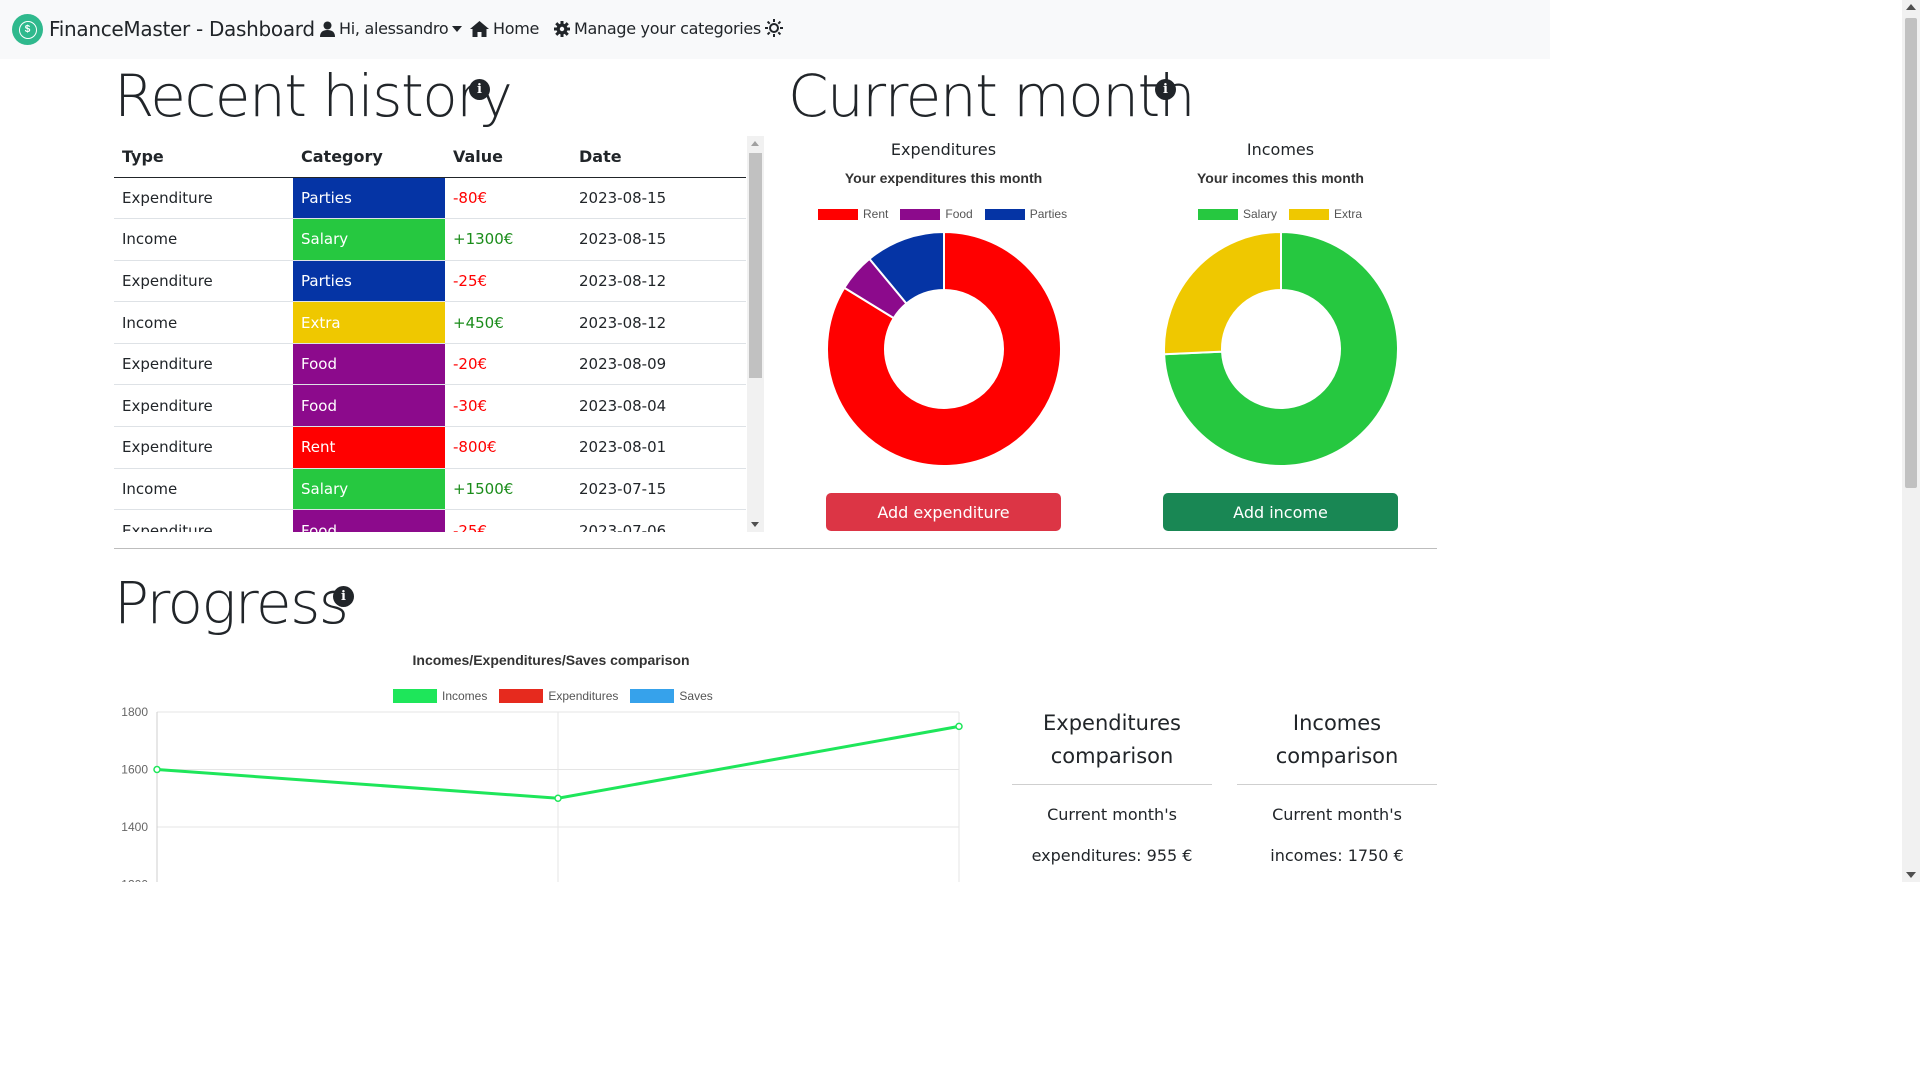 The height and width of the screenshot is (1080, 1920). I want to click on header-type: Type, so click(203, 157).